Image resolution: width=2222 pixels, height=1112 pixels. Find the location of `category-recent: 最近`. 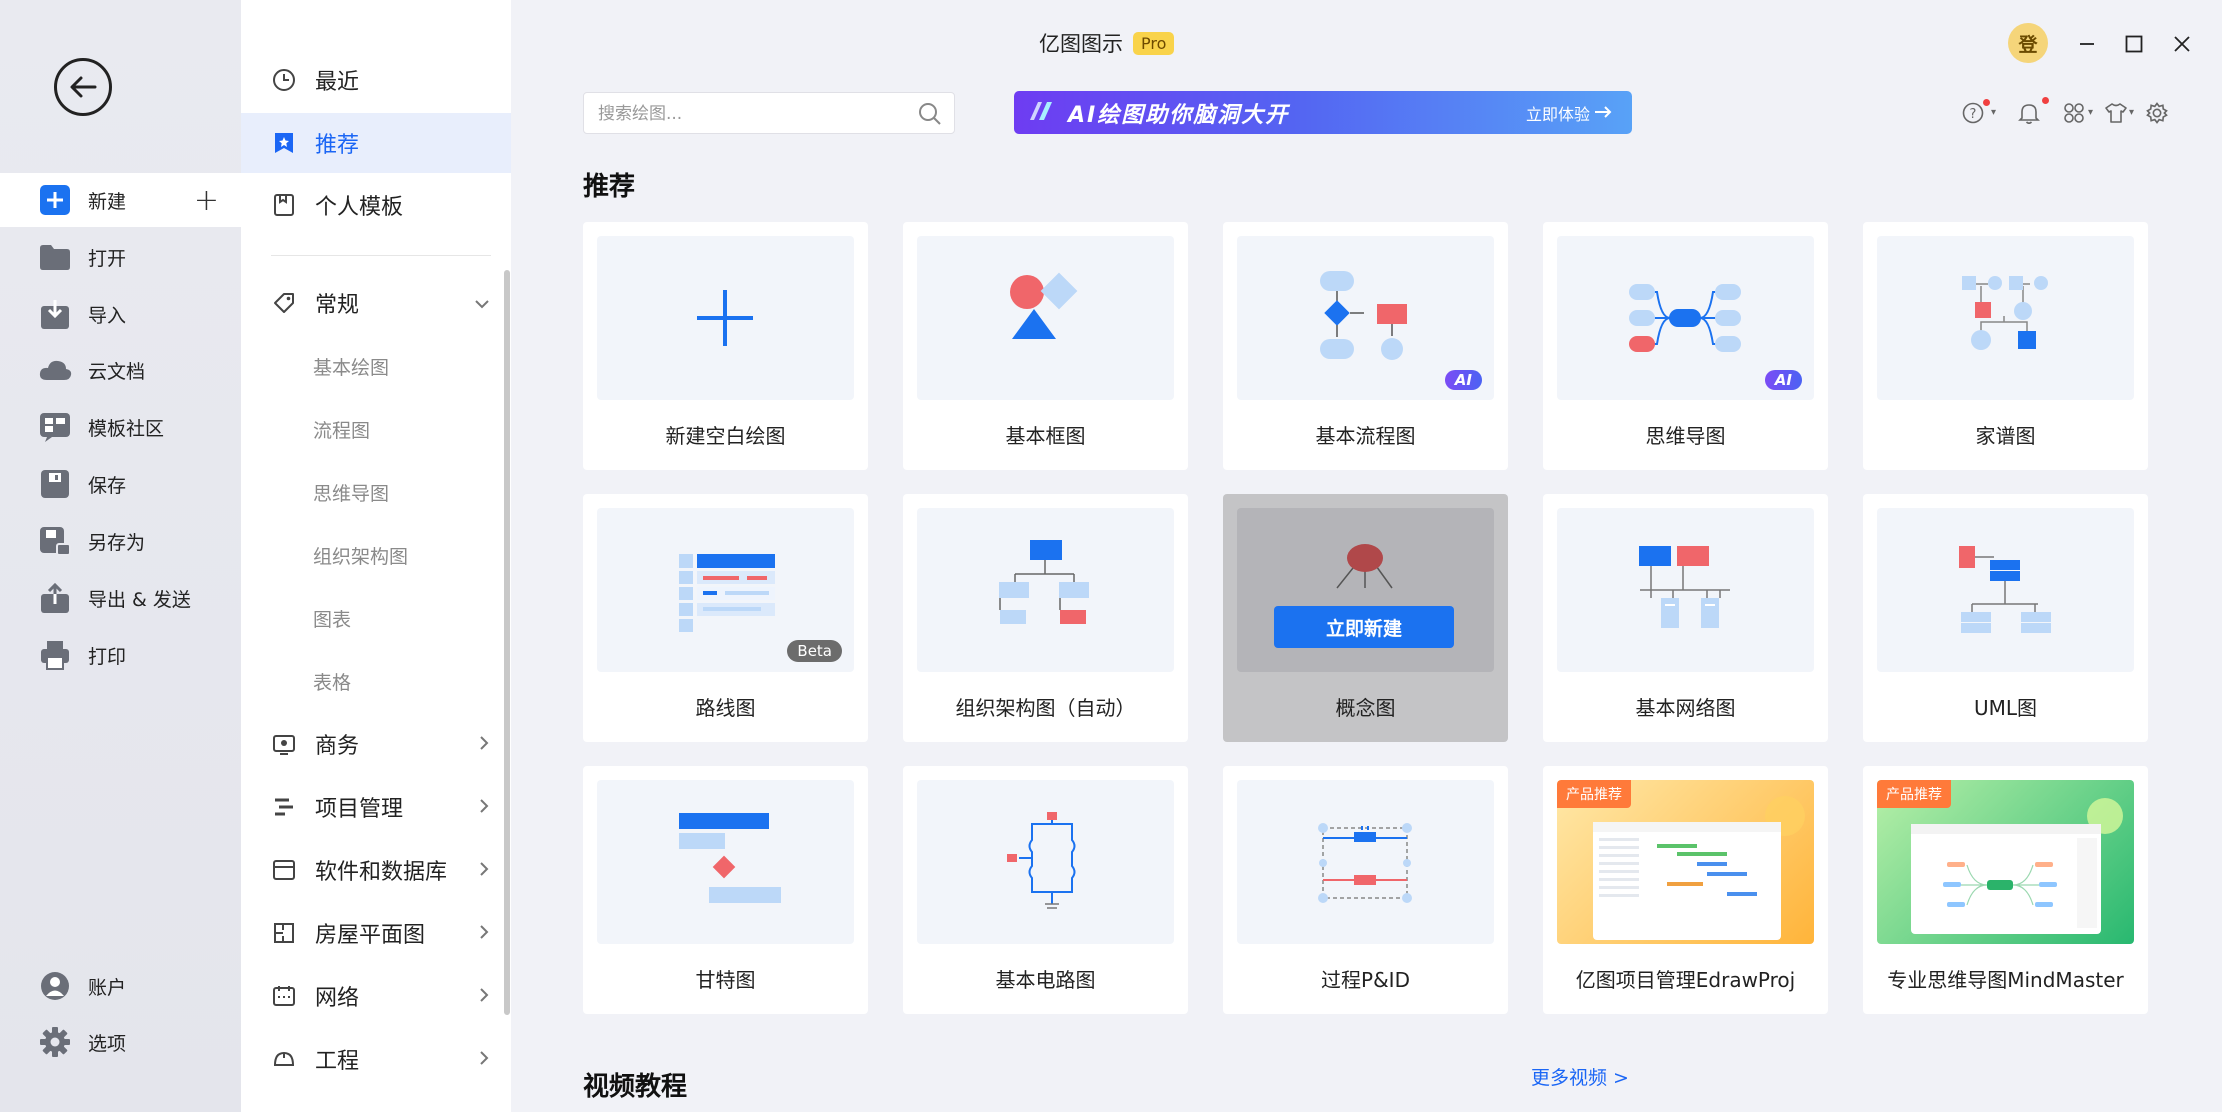

category-recent: 最近 is located at coordinates (376, 80).